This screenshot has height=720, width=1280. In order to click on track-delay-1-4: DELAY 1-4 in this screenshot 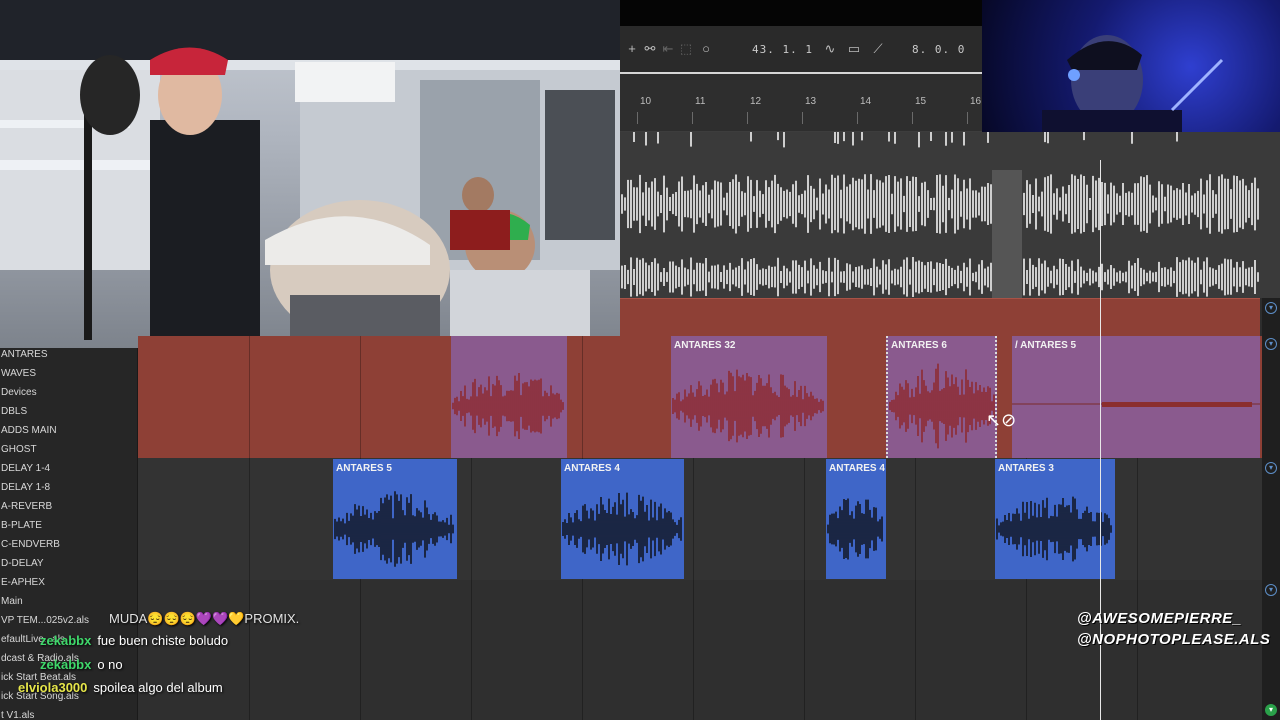, I will do `click(69, 468)`.